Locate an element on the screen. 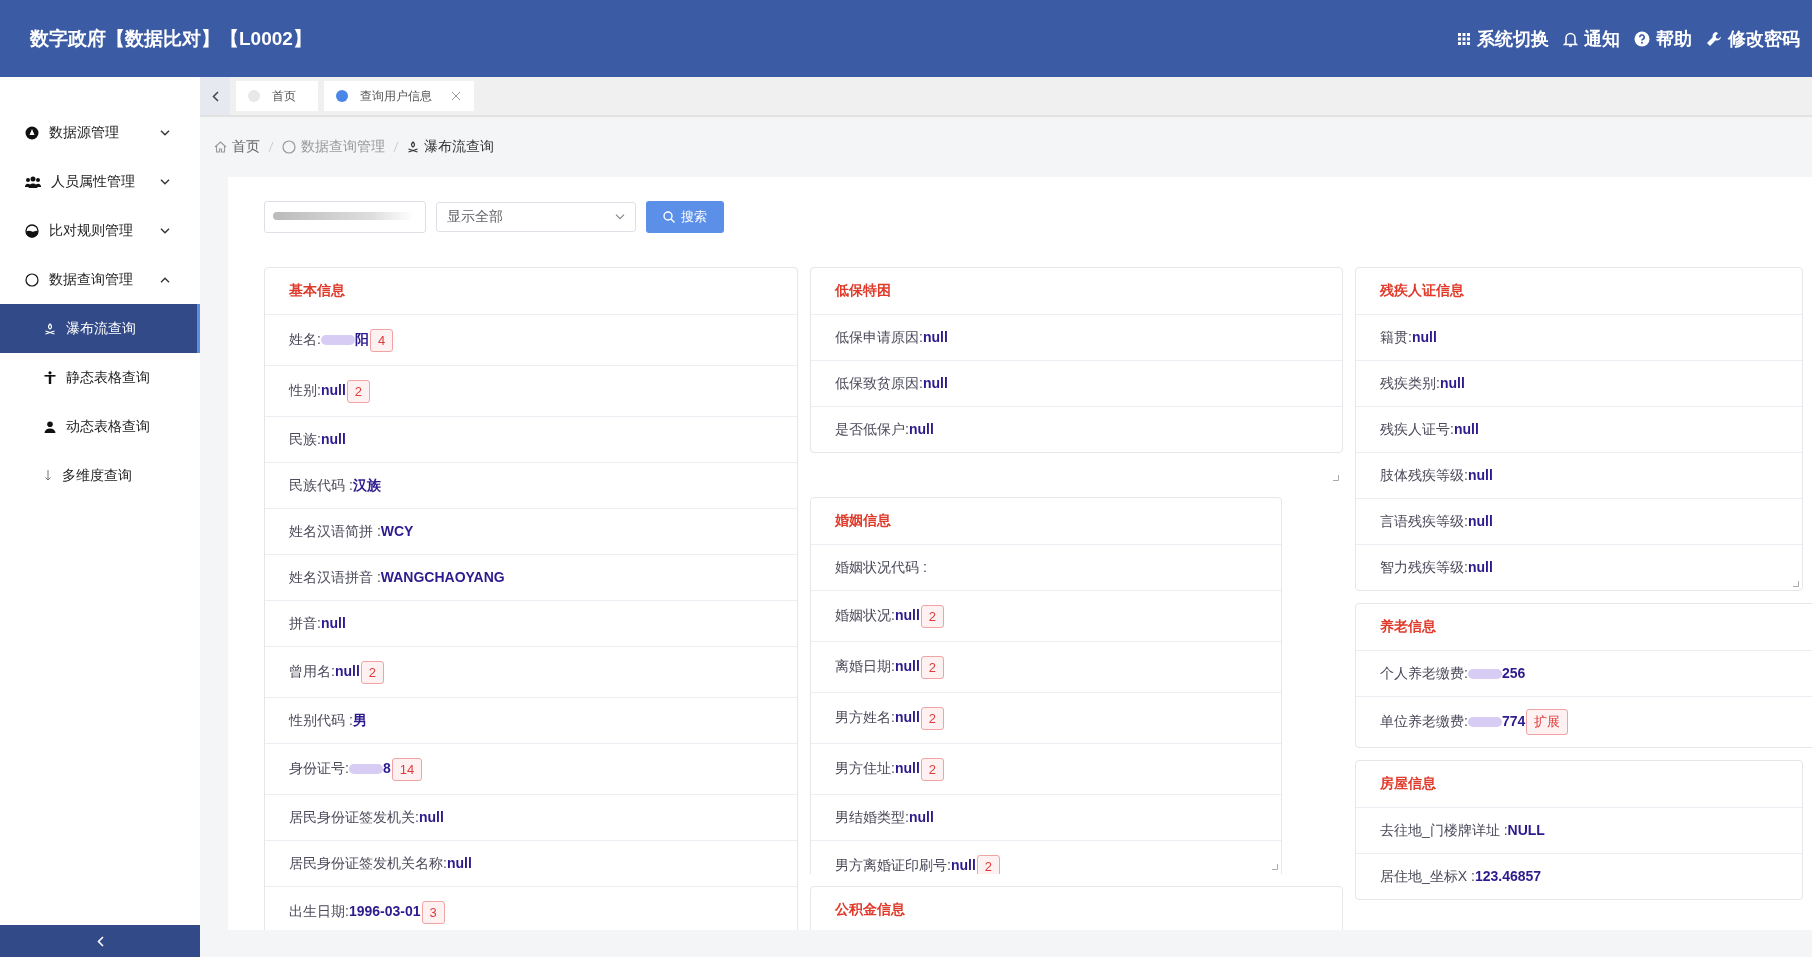 The height and width of the screenshot is (957, 1812). apps-grid-icon is located at coordinates (1464, 38).